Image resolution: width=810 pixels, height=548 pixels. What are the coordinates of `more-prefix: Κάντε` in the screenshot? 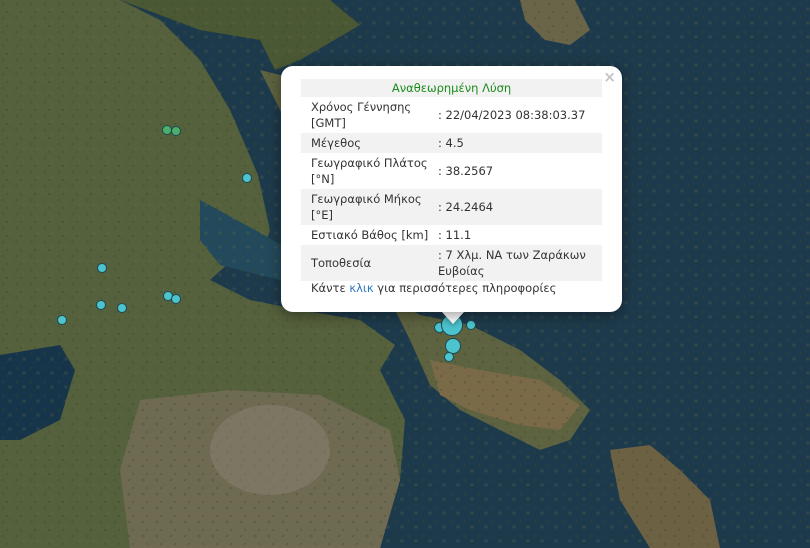 It's located at (328, 288).